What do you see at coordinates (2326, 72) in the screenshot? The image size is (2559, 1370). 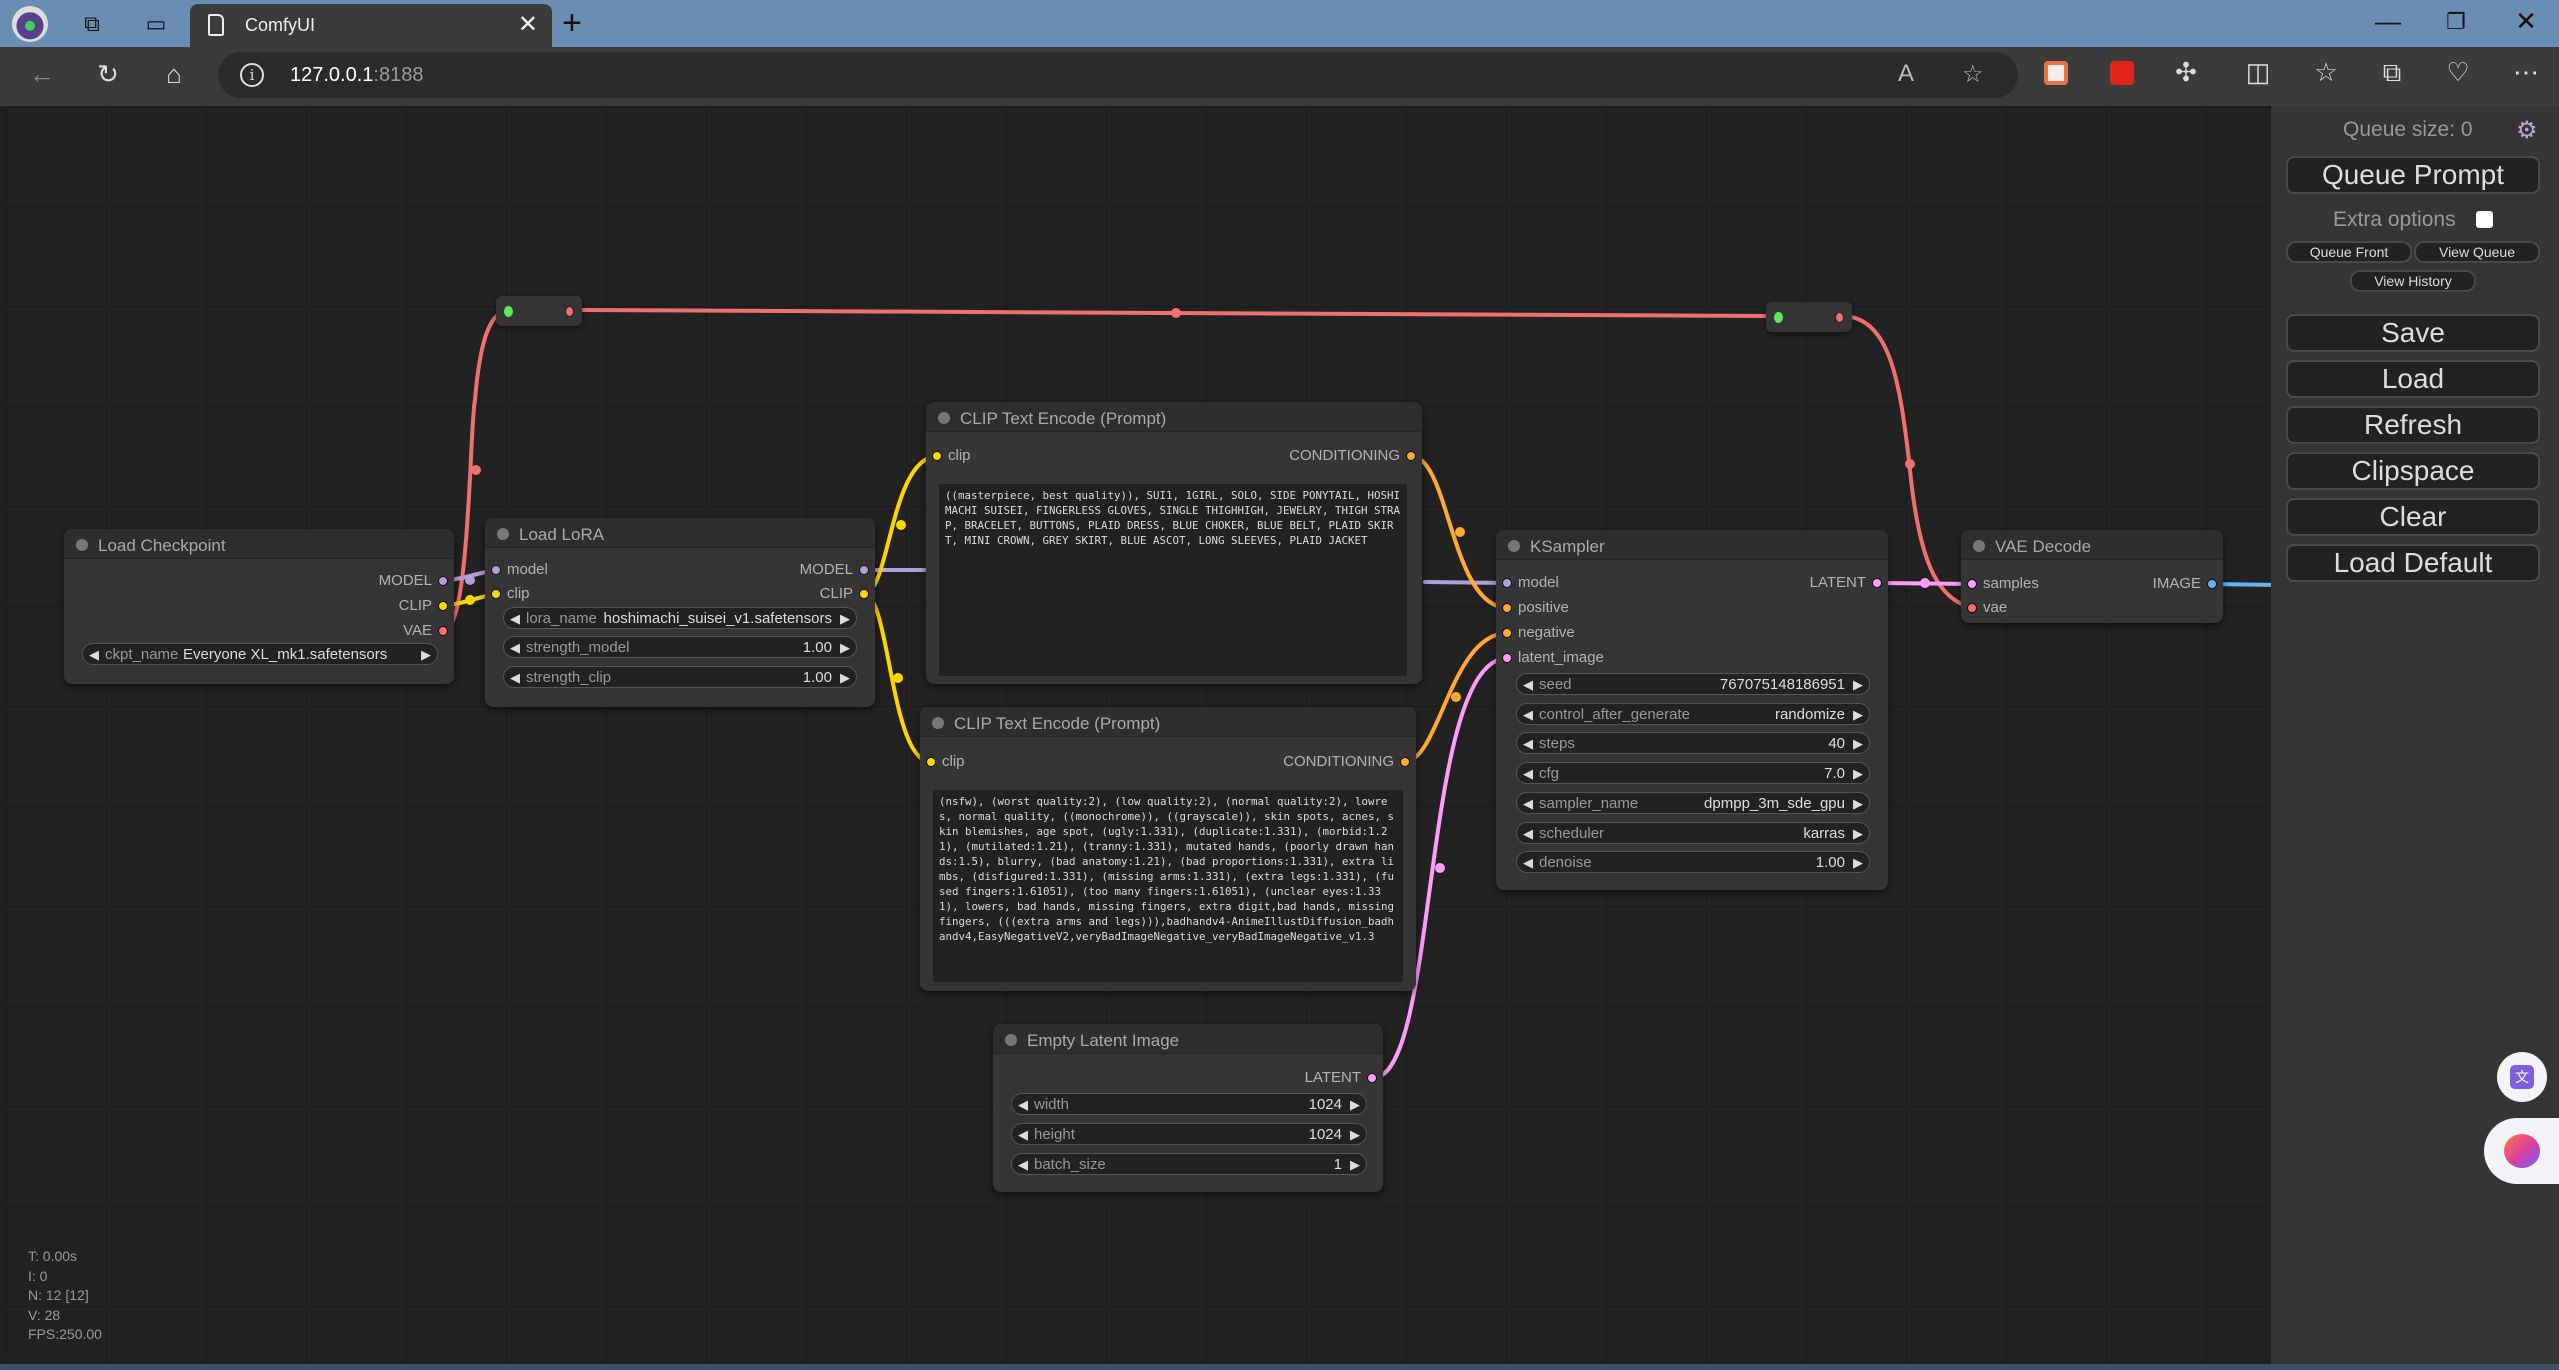 I see `favorites-icon: ☆` at bounding box center [2326, 72].